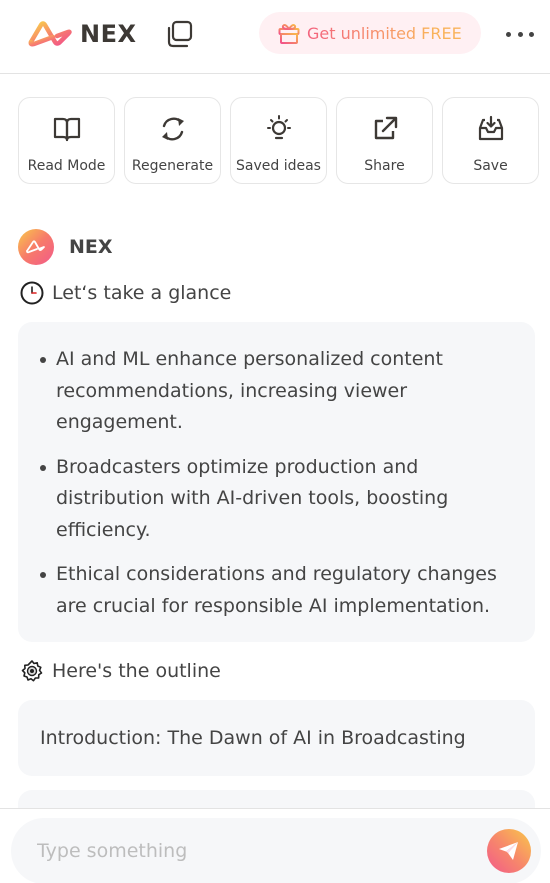  I want to click on composer, so click(276, 850).